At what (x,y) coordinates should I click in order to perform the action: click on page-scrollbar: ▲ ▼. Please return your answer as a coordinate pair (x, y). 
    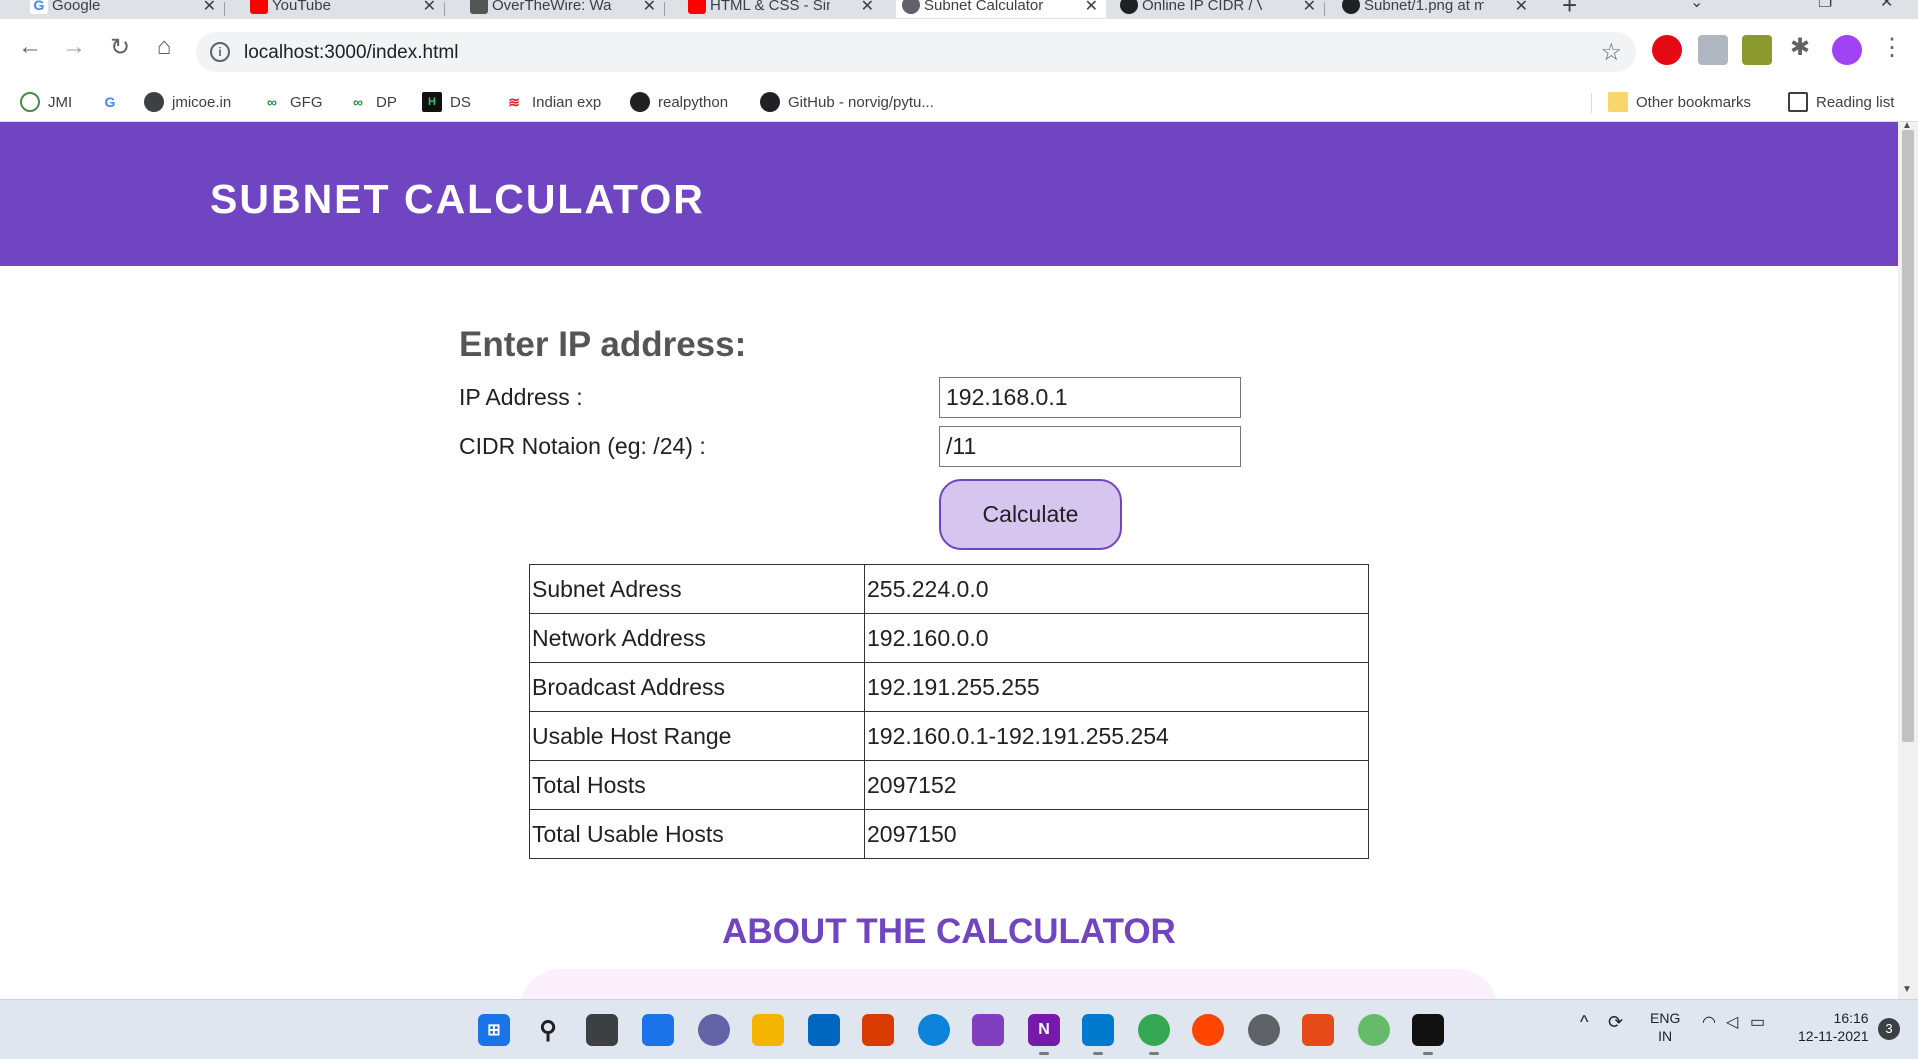
    Looking at the image, I should click on (1908, 559).